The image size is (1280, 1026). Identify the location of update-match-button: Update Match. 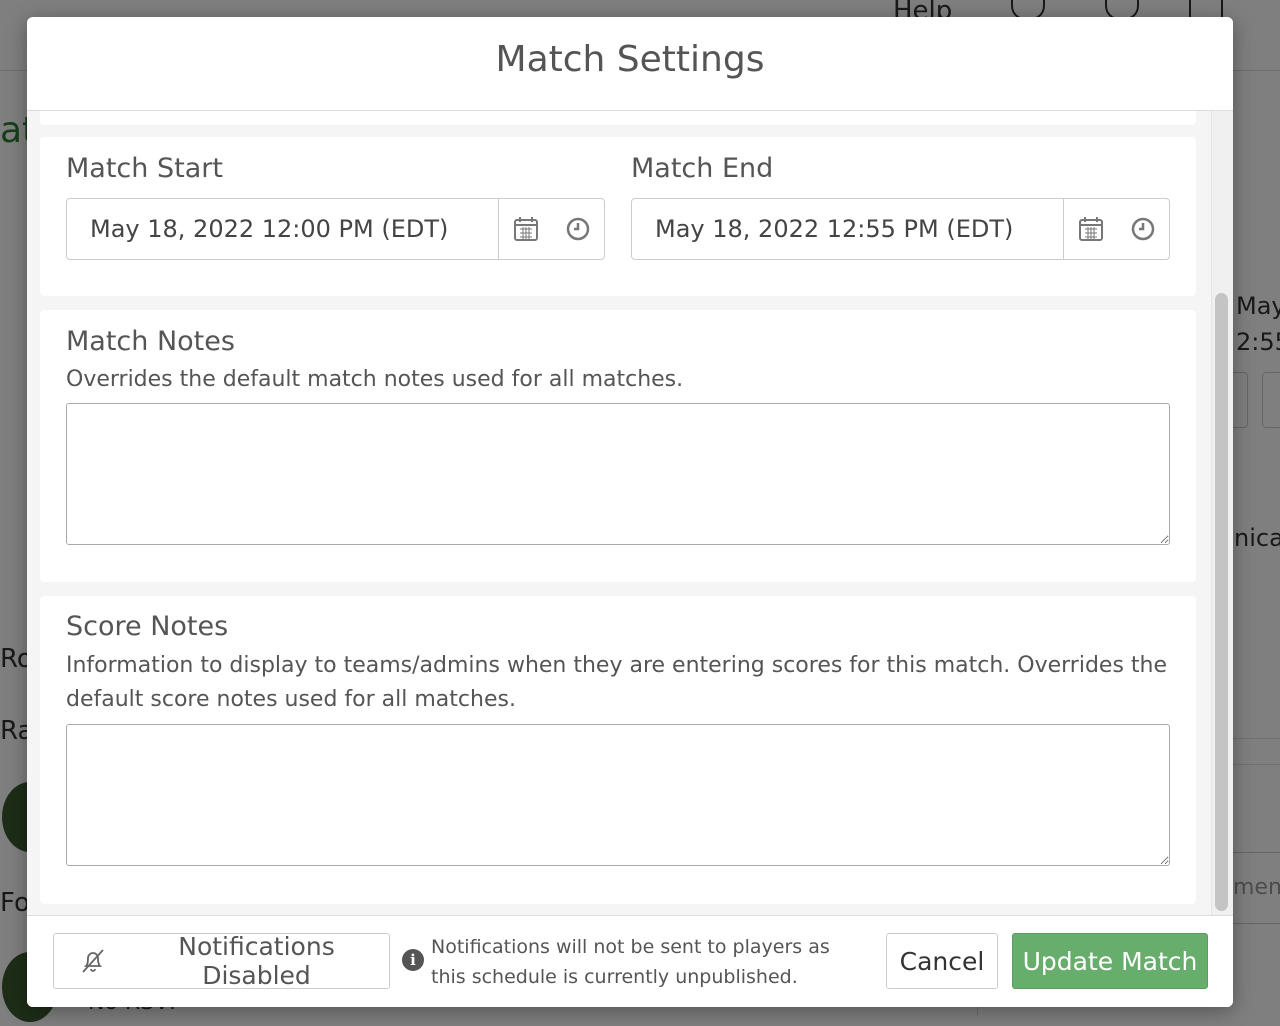
(1110, 961).